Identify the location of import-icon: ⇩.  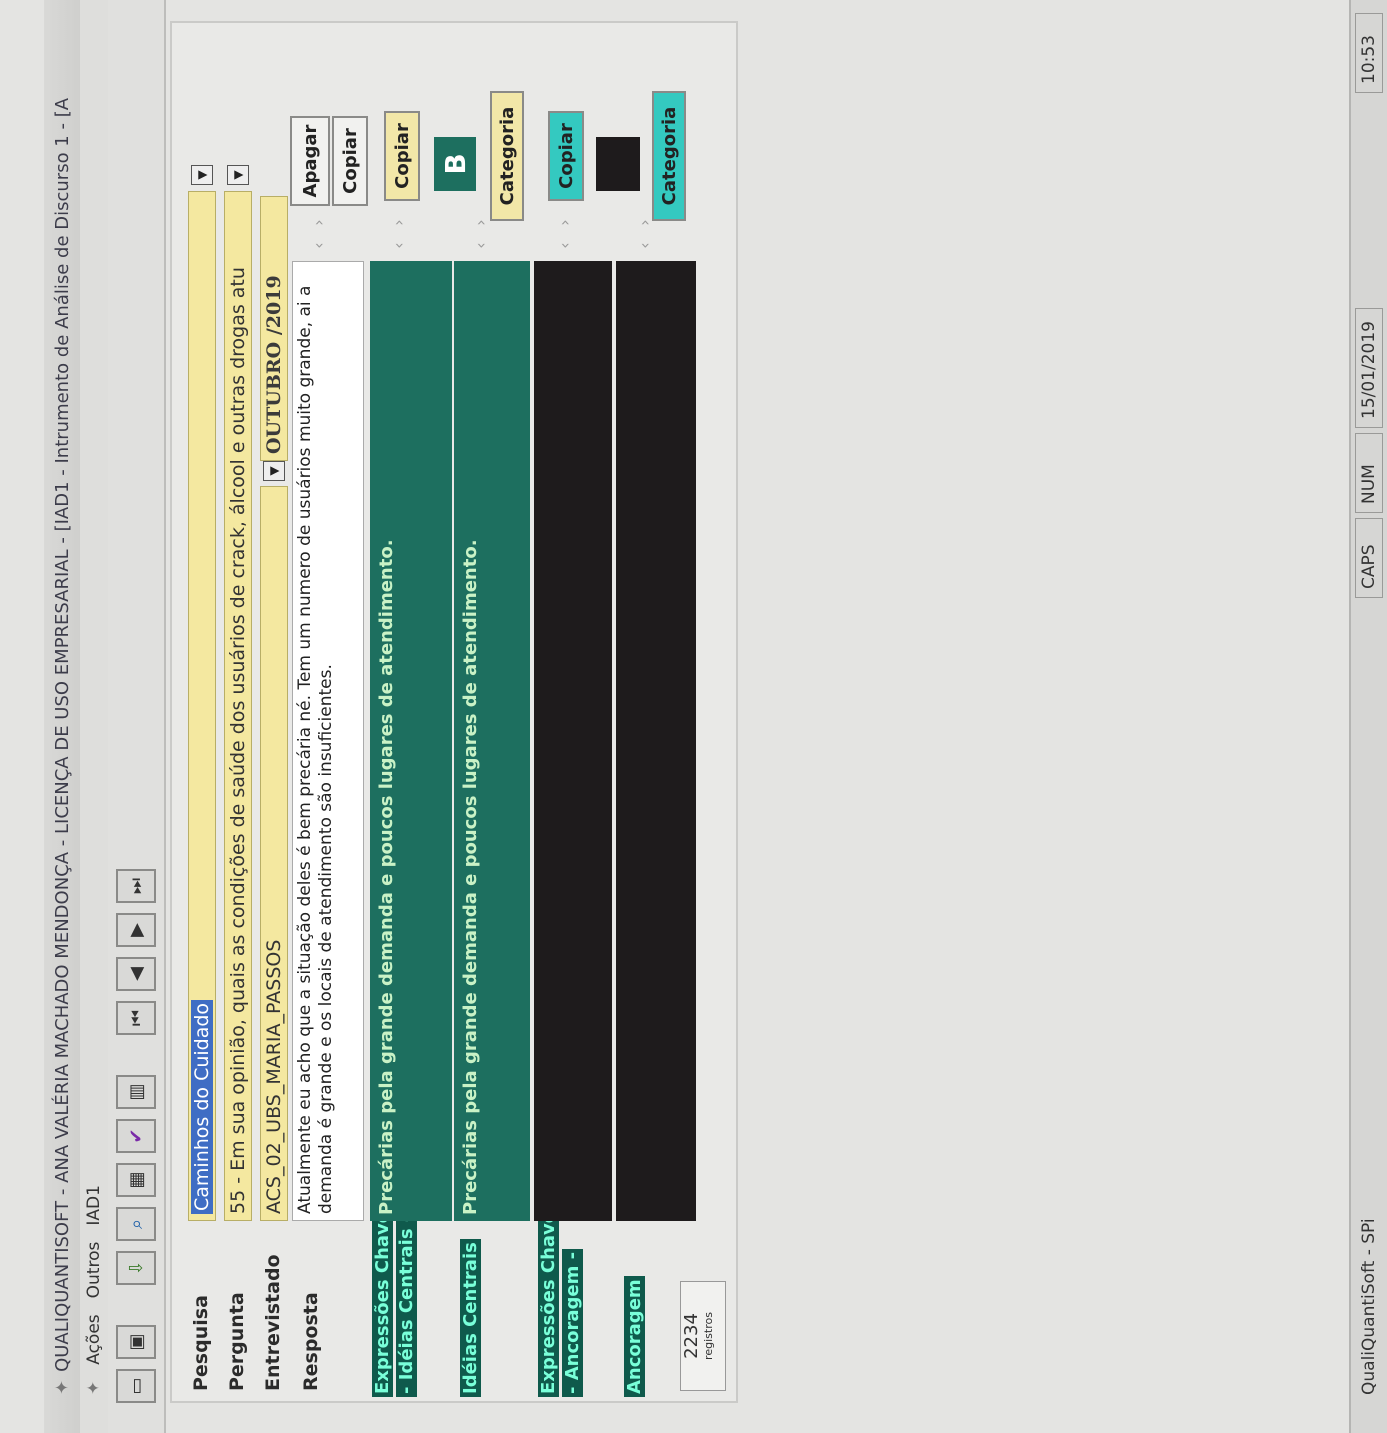
(136, 1268).